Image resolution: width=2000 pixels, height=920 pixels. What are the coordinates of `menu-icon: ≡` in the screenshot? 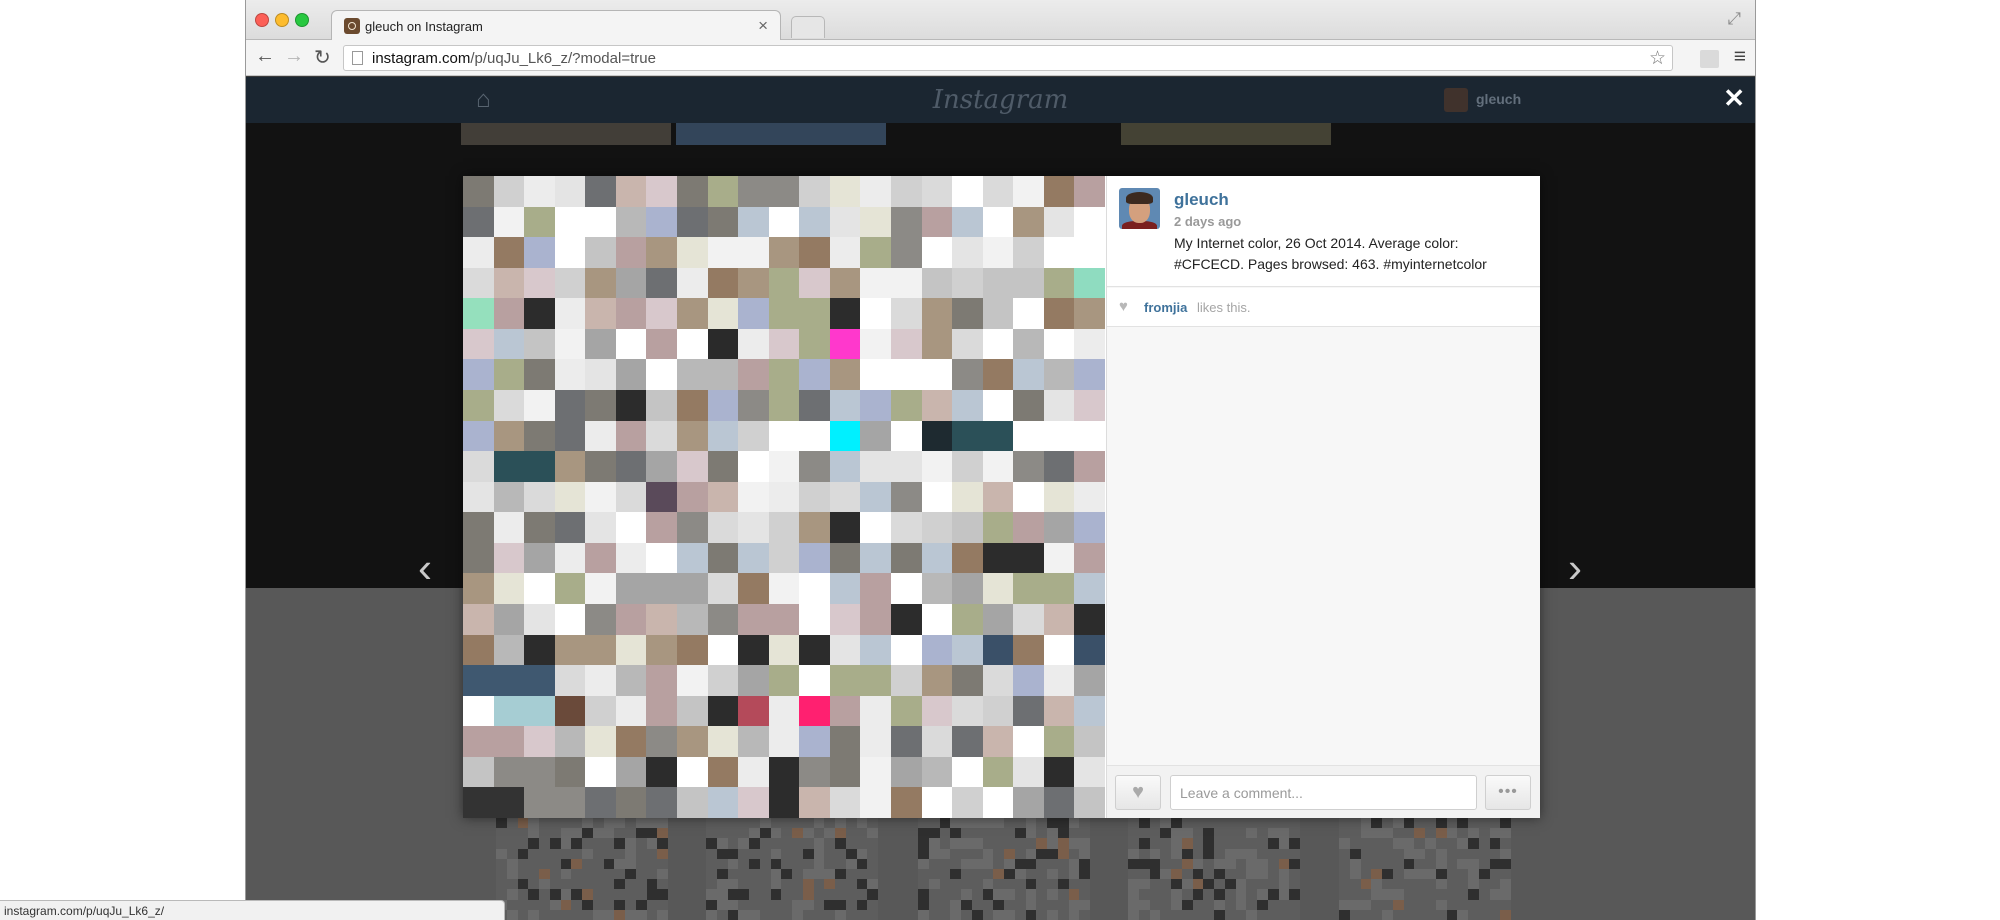 It's located at (1740, 57).